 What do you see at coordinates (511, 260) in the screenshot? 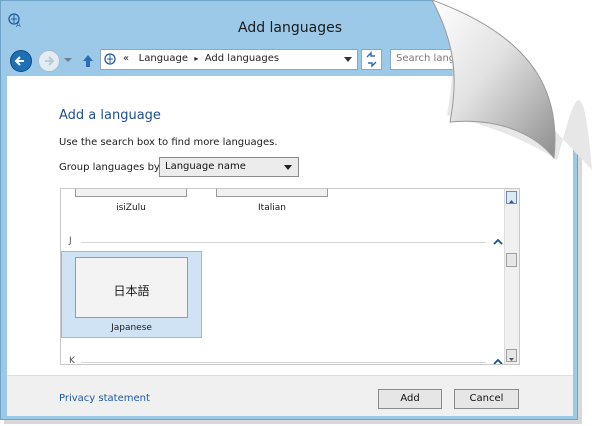
I see `scroll-thumb` at bounding box center [511, 260].